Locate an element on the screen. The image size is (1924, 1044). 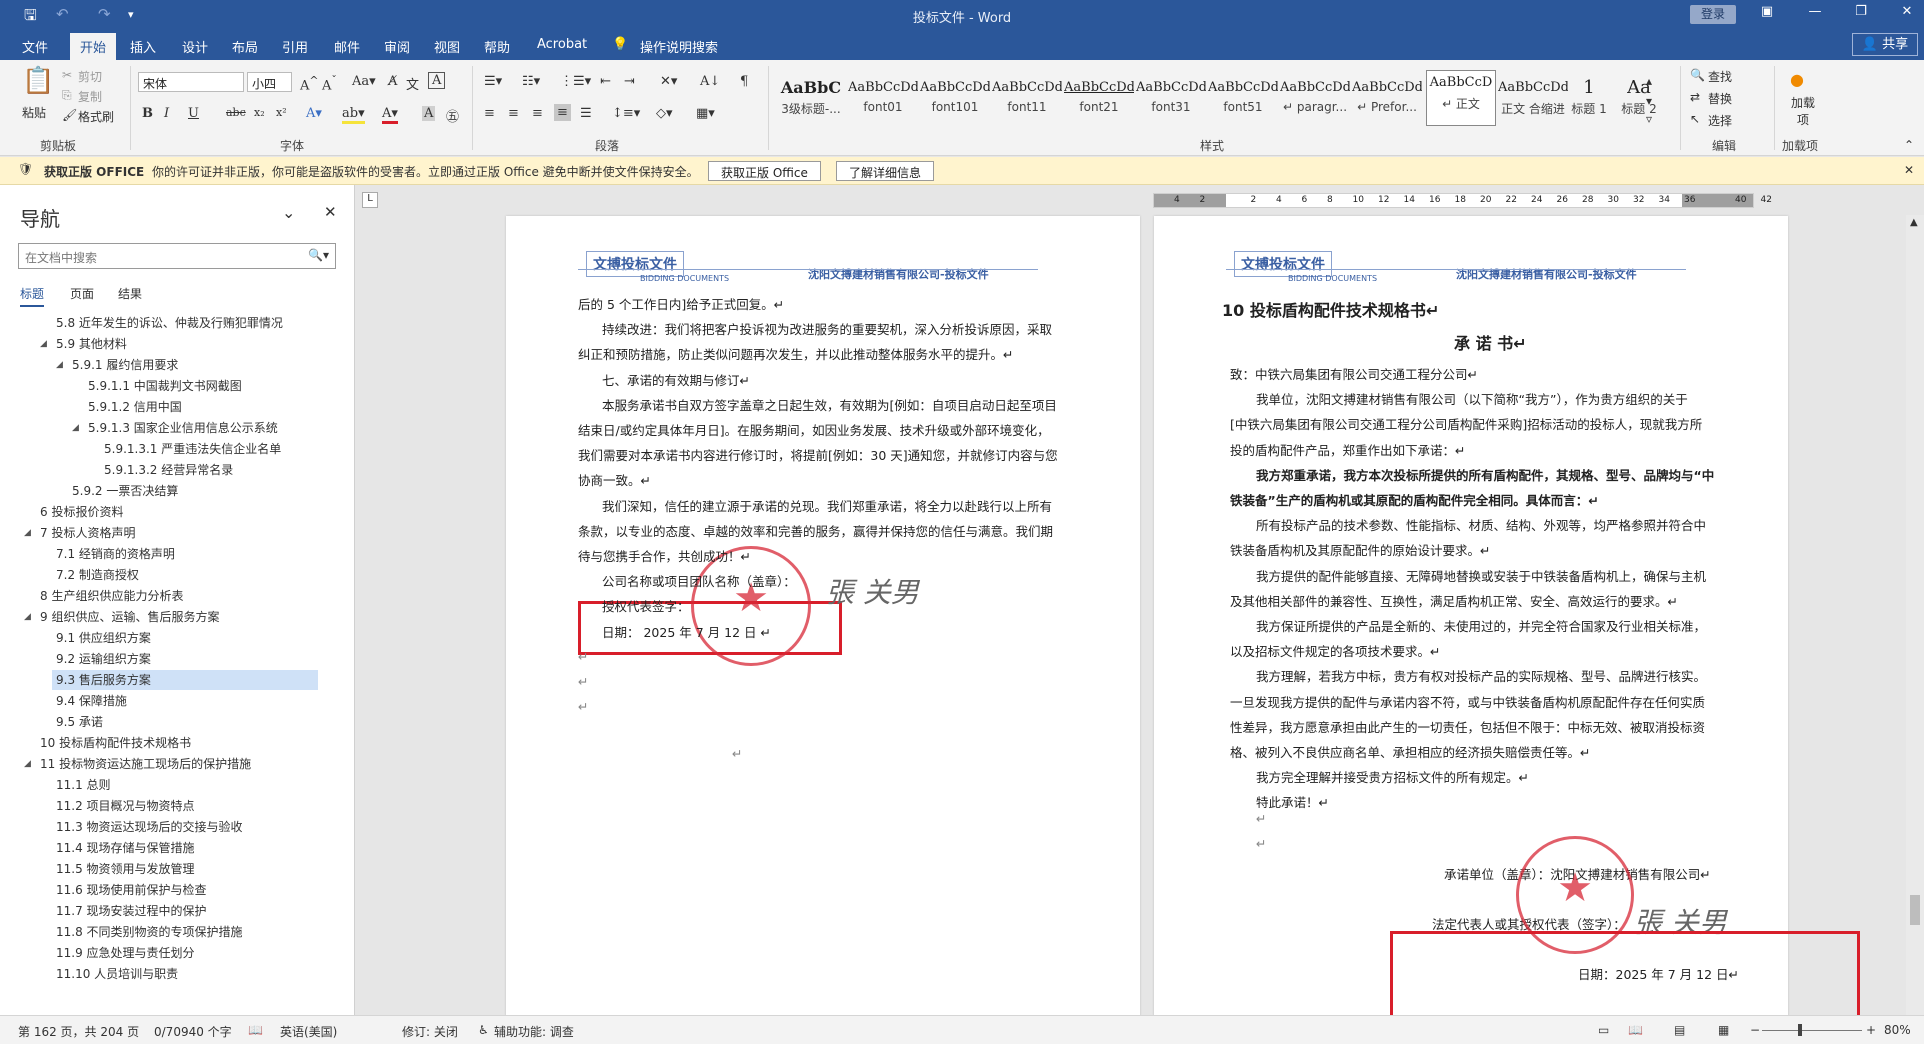
styles-more-icon: ▿ is located at coordinates (1649, 119).